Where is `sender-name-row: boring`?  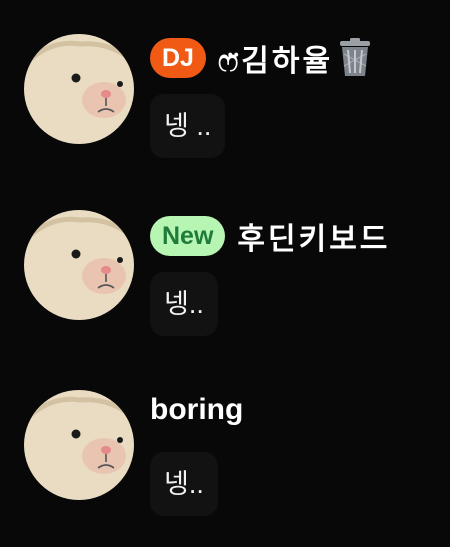 sender-name-row: boring is located at coordinates (196, 410).